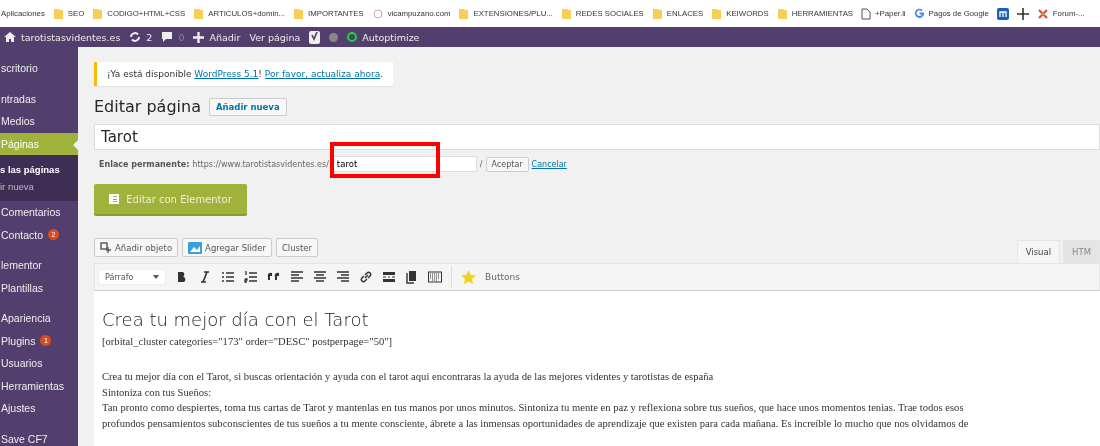 This screenshot has width=1100, height=446. Describe the element at coordinates (481, 164) in the screenshot. I see `permalink-slash: /` at that location.